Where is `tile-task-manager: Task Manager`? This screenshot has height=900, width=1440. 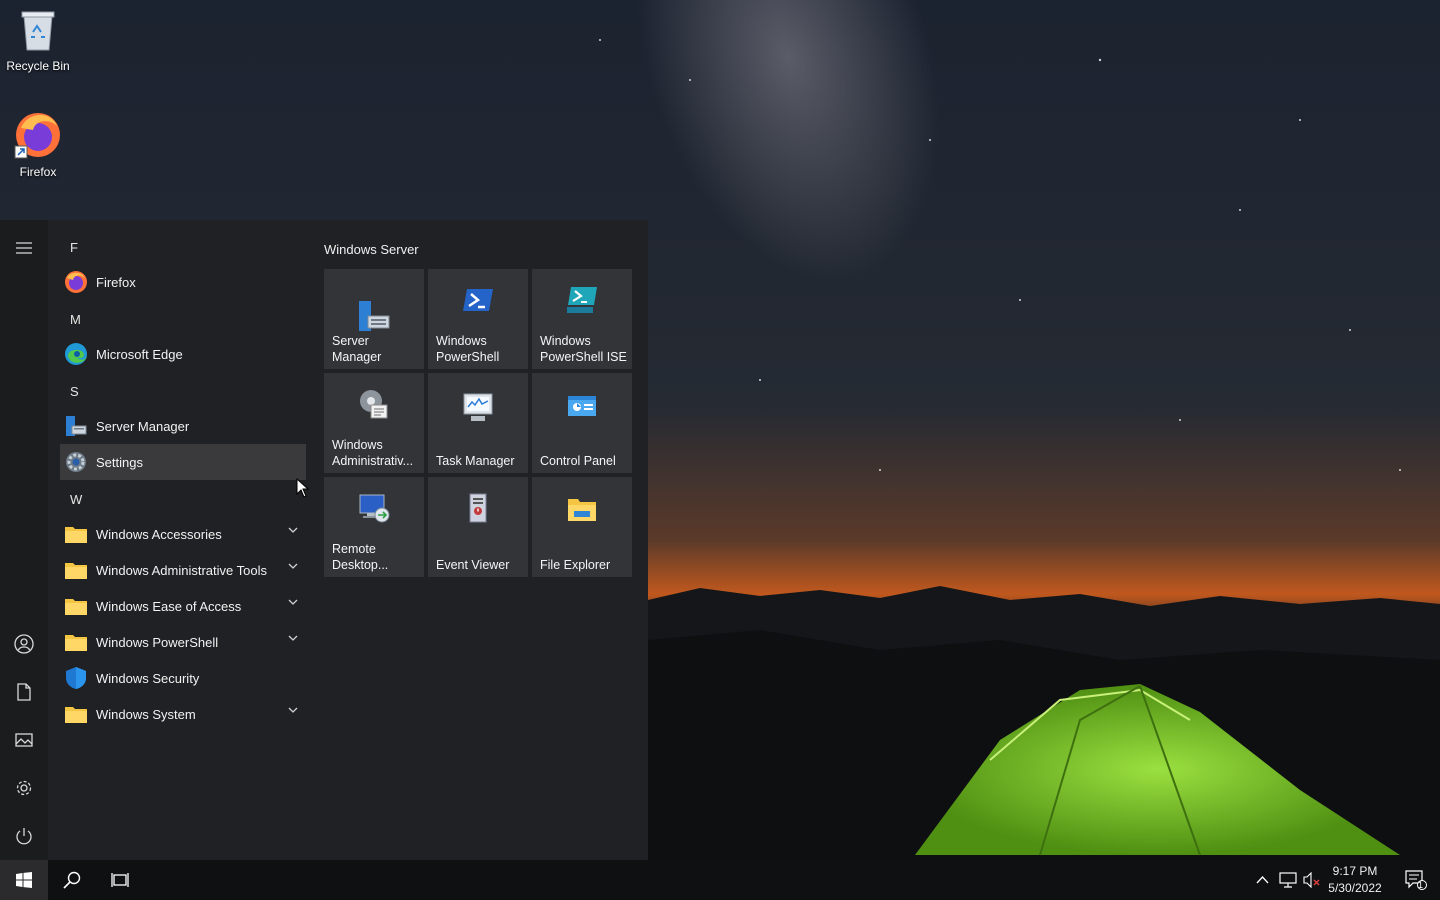 tile-task-manager: Task Manager is located at coordinates (478, 423).